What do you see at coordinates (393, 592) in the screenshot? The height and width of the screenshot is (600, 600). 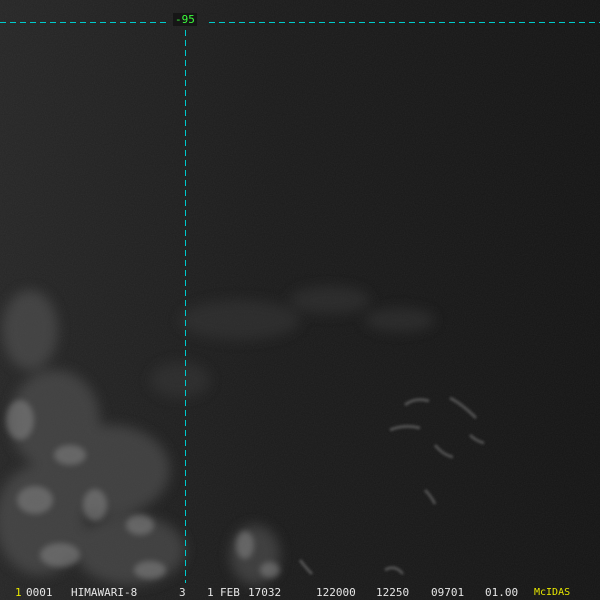 I see `status-field-line: 12250` at bounding box center [393, 592].